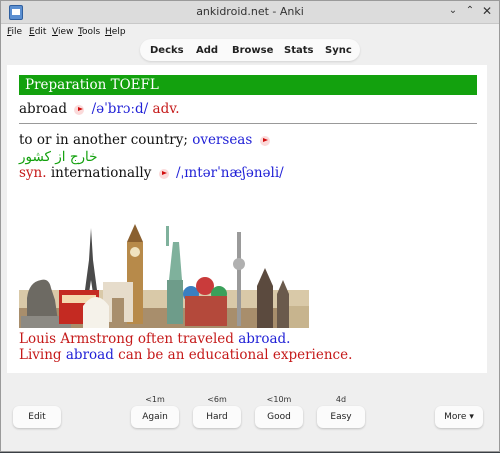 The width and height of the screenshot is (500, 453). Describe the element at coordinates (155, 417) in the screenshot. I see `again-button: Again` at that location.